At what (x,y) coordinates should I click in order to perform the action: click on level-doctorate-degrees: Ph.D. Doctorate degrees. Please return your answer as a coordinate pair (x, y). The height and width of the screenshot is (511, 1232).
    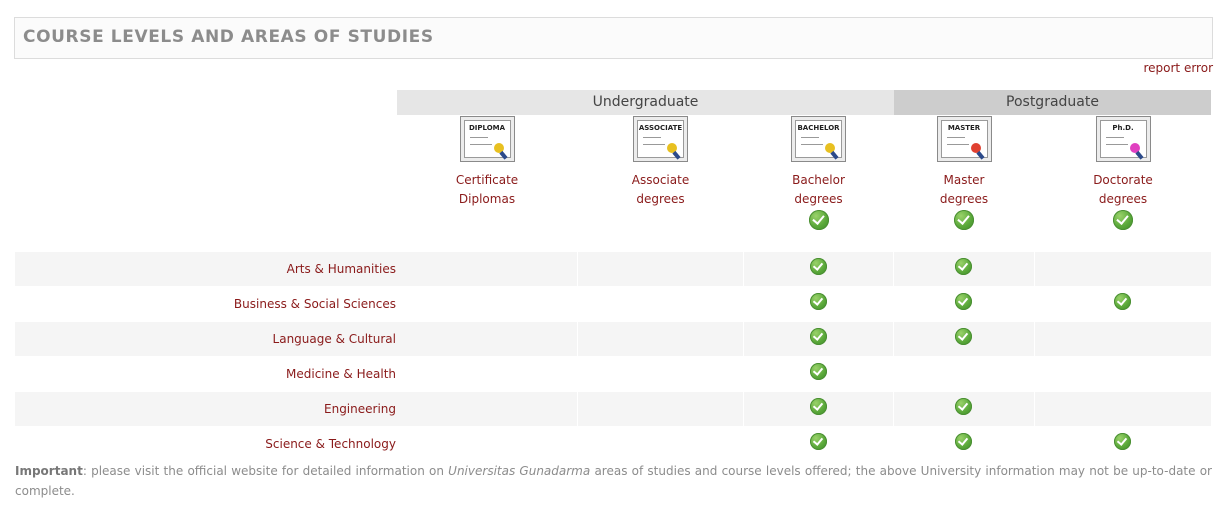
    Looking at the image, I should click on (1123, 174).